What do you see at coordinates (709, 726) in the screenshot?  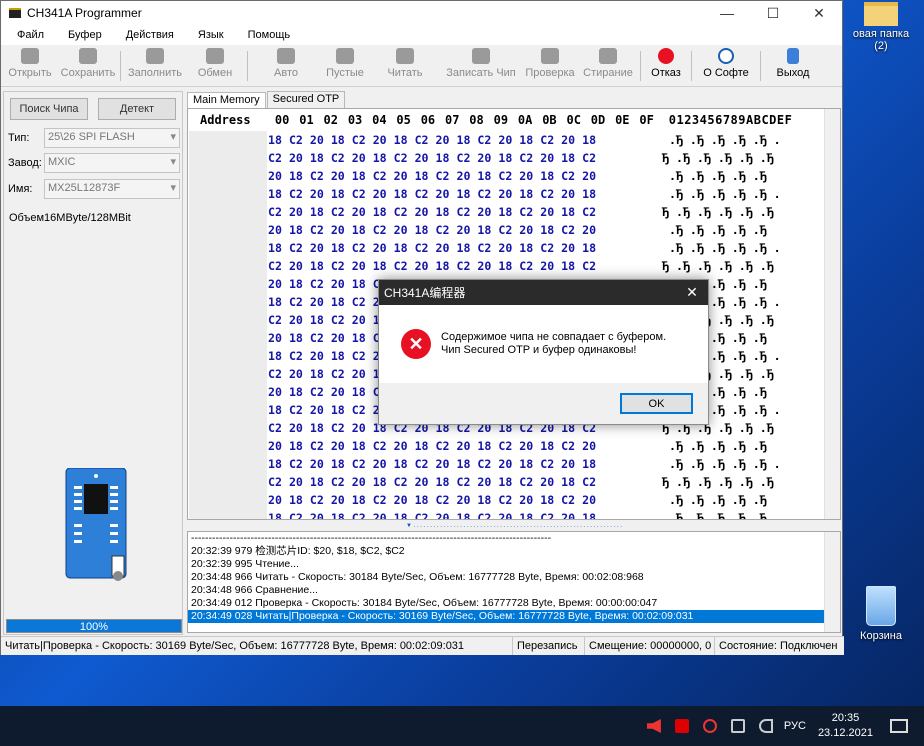 I see `antivirus-icon` at bounding box center [709, 726].